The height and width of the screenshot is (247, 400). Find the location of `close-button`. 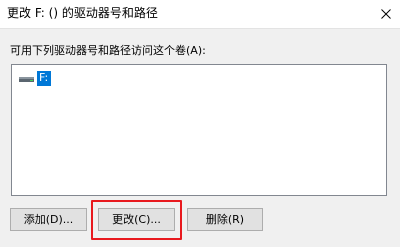

close-button is located at coordinates (386, 14).